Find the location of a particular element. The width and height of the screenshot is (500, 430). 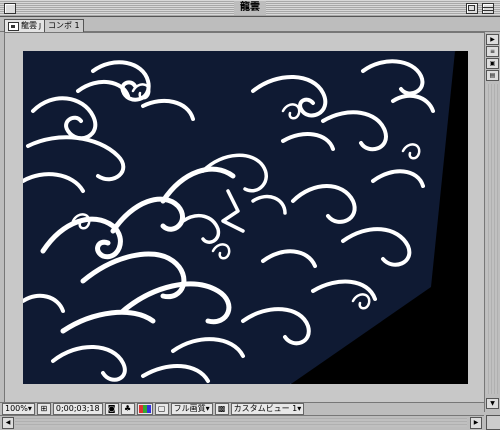

right-panel-strip: ▶ ≡ ▣ ▤ ▼ is located at coordinates (492, 222).